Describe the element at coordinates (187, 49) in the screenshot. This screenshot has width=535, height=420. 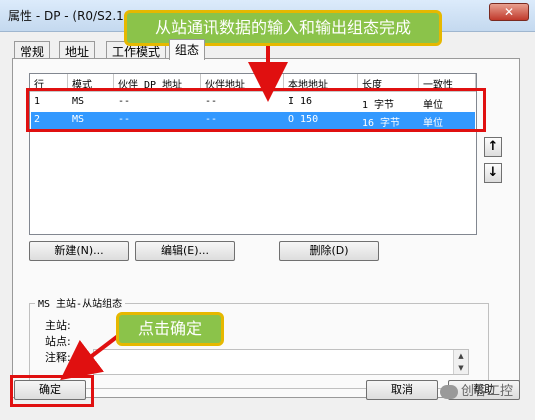
I see `tab-configuration: 组态` at that location.